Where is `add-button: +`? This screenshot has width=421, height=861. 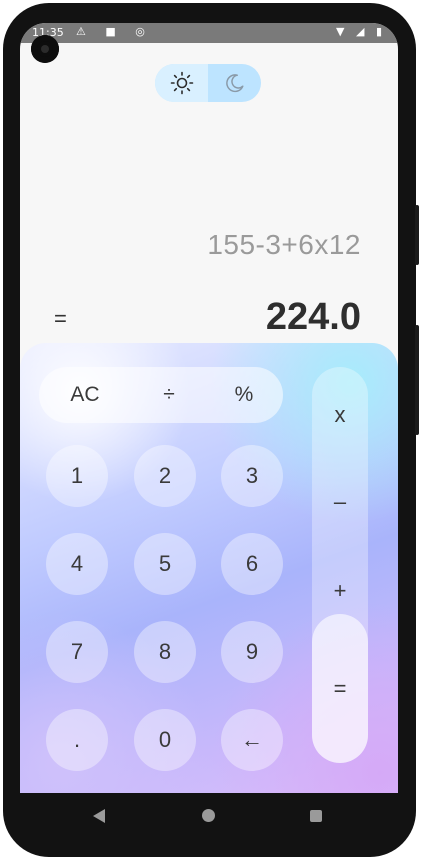
add-button: + is located at coordinates (340, 591).